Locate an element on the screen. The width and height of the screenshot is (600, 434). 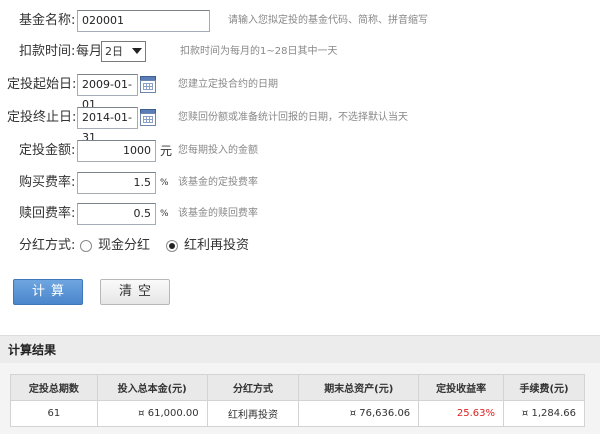
redeem-fee-hint: 该基金的赎回费率 is located at coordinates (218, 213).